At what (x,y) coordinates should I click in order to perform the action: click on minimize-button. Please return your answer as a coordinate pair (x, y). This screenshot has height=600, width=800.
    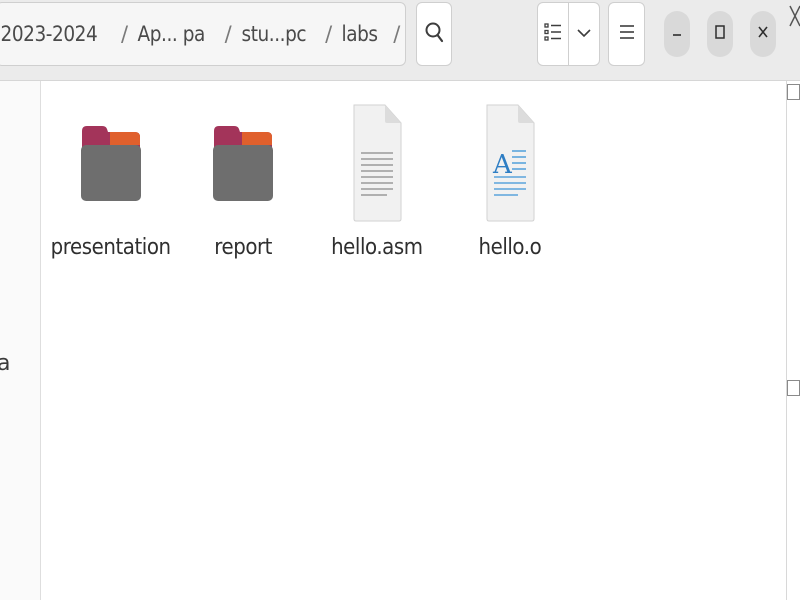
    Looking at the image, I should click on (677, 34).